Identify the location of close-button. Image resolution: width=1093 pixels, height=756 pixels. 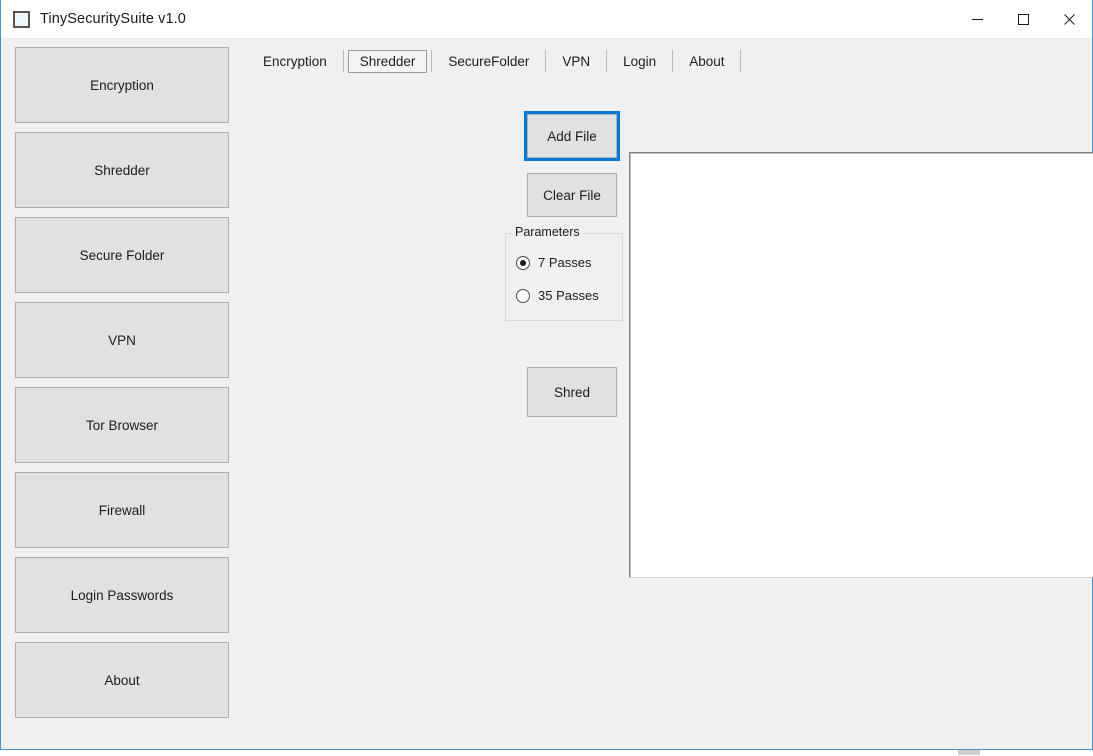
(1069, 19).